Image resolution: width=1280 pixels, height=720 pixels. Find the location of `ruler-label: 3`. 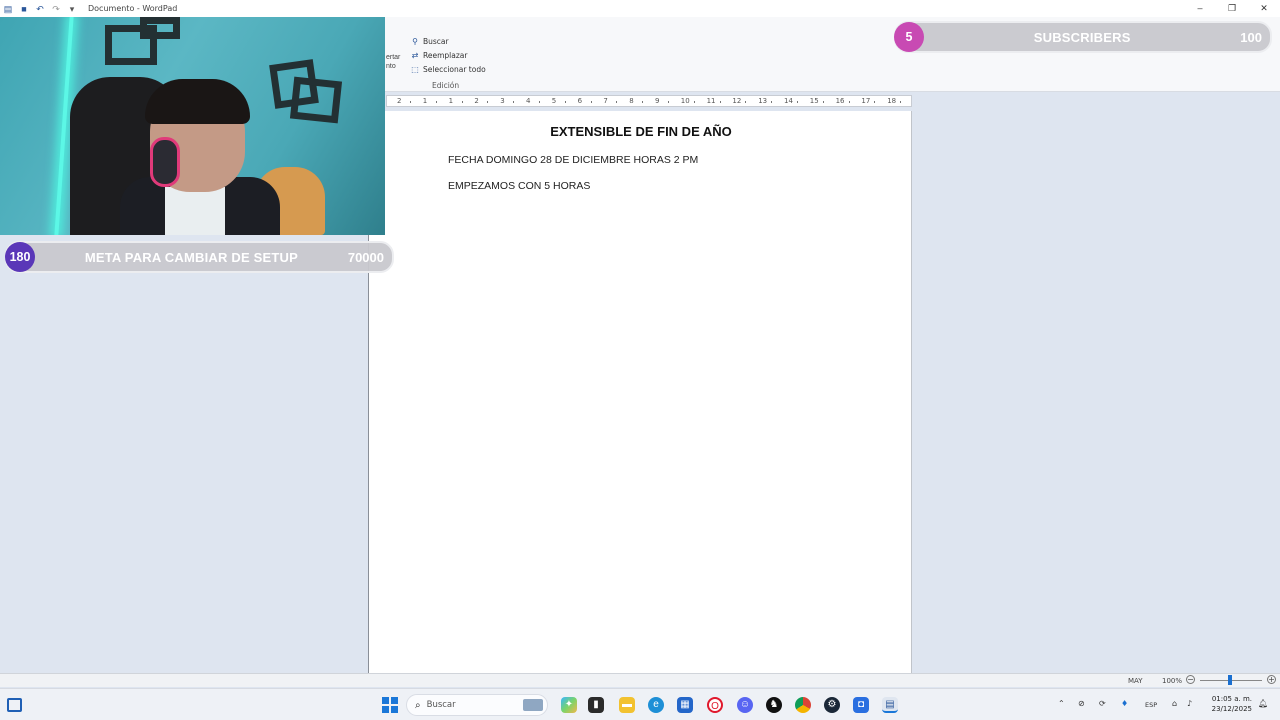

ruler-label: 3 is located at coordinates (502, 101).